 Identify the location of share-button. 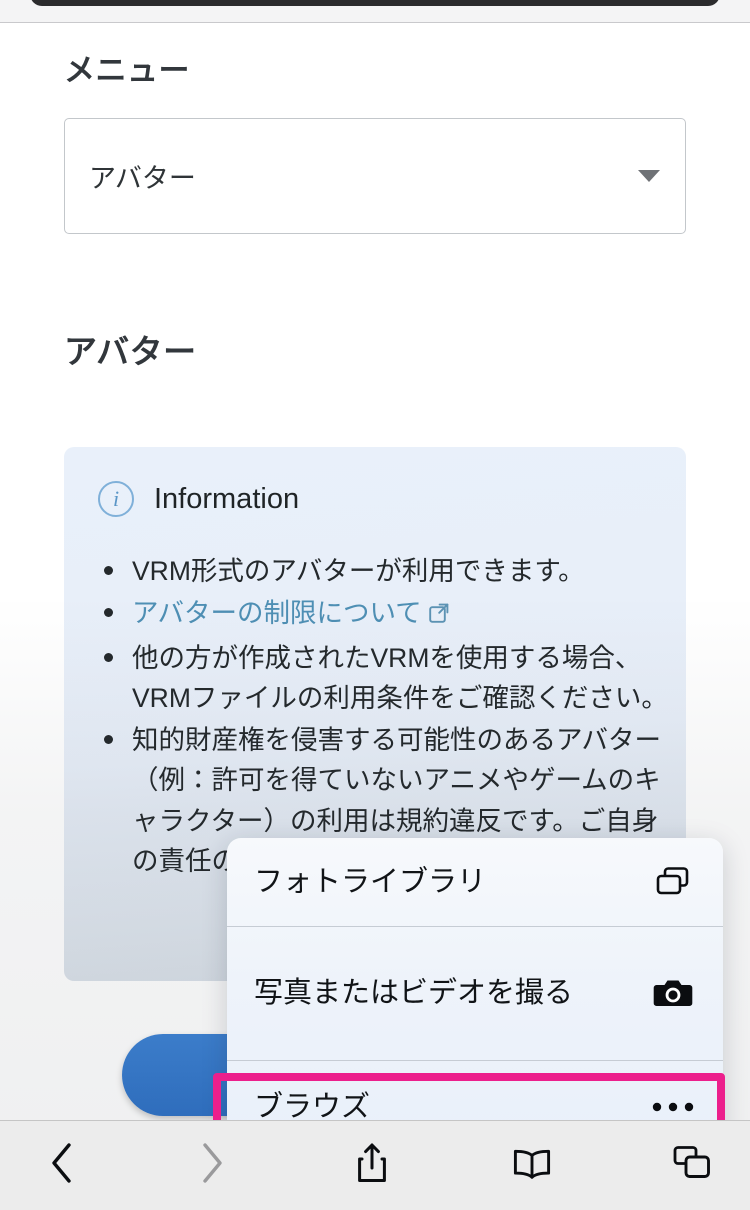
(372, 1165).